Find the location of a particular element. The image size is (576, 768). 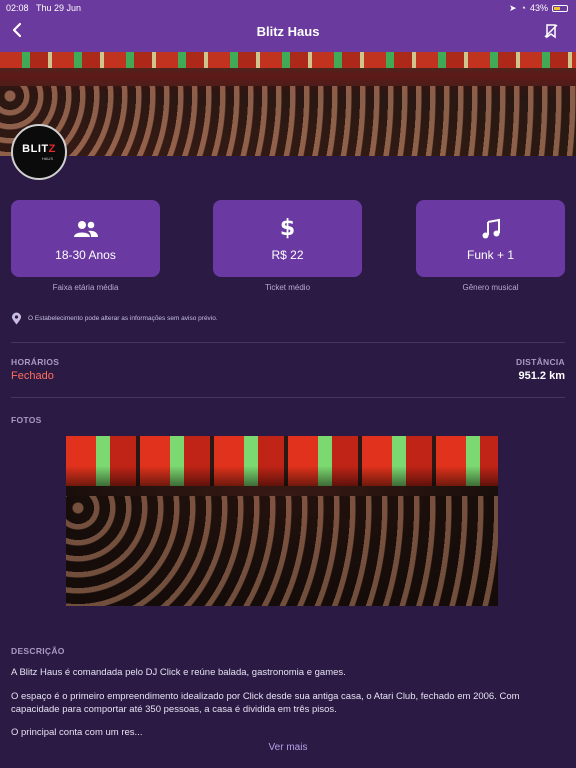

genre-caption: Gênero musical is located at coordinates (490, 287).